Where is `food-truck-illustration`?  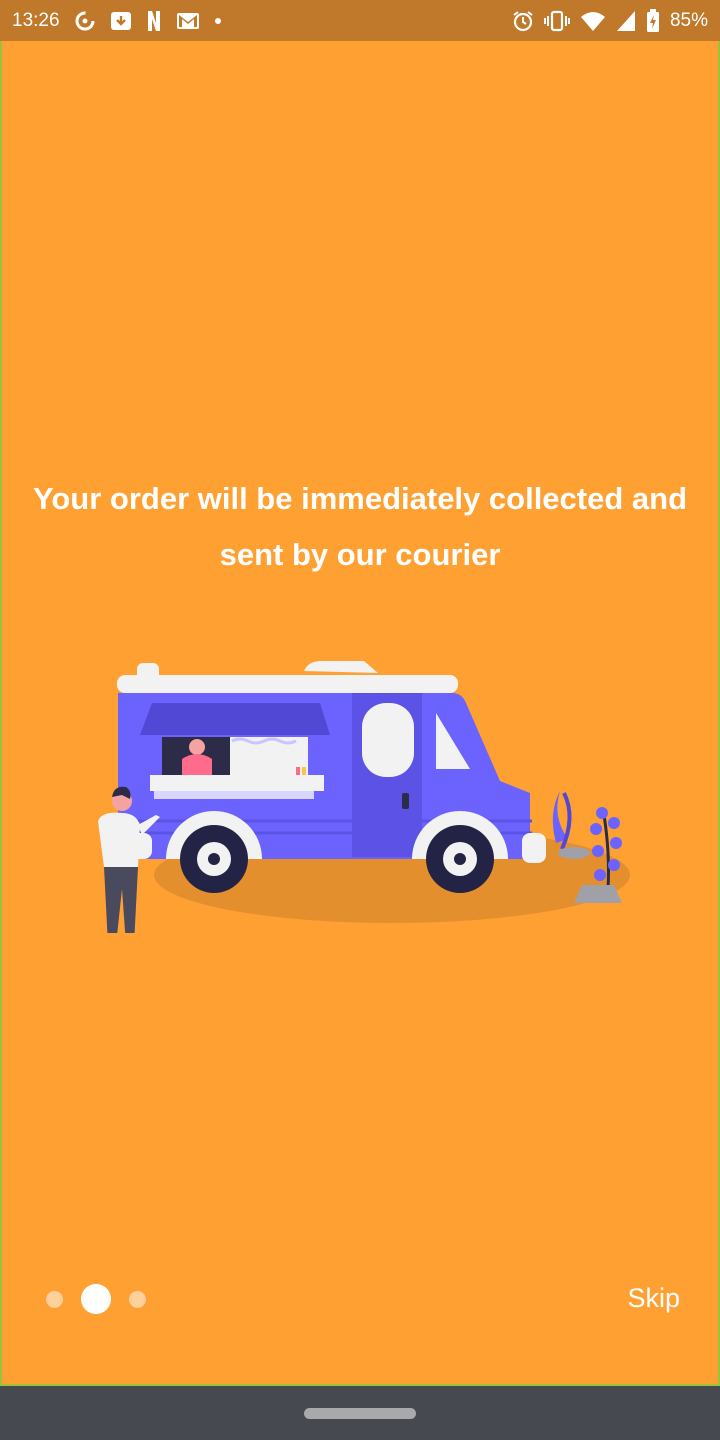 food-truck-illustration is located at coordinates (364, 797).